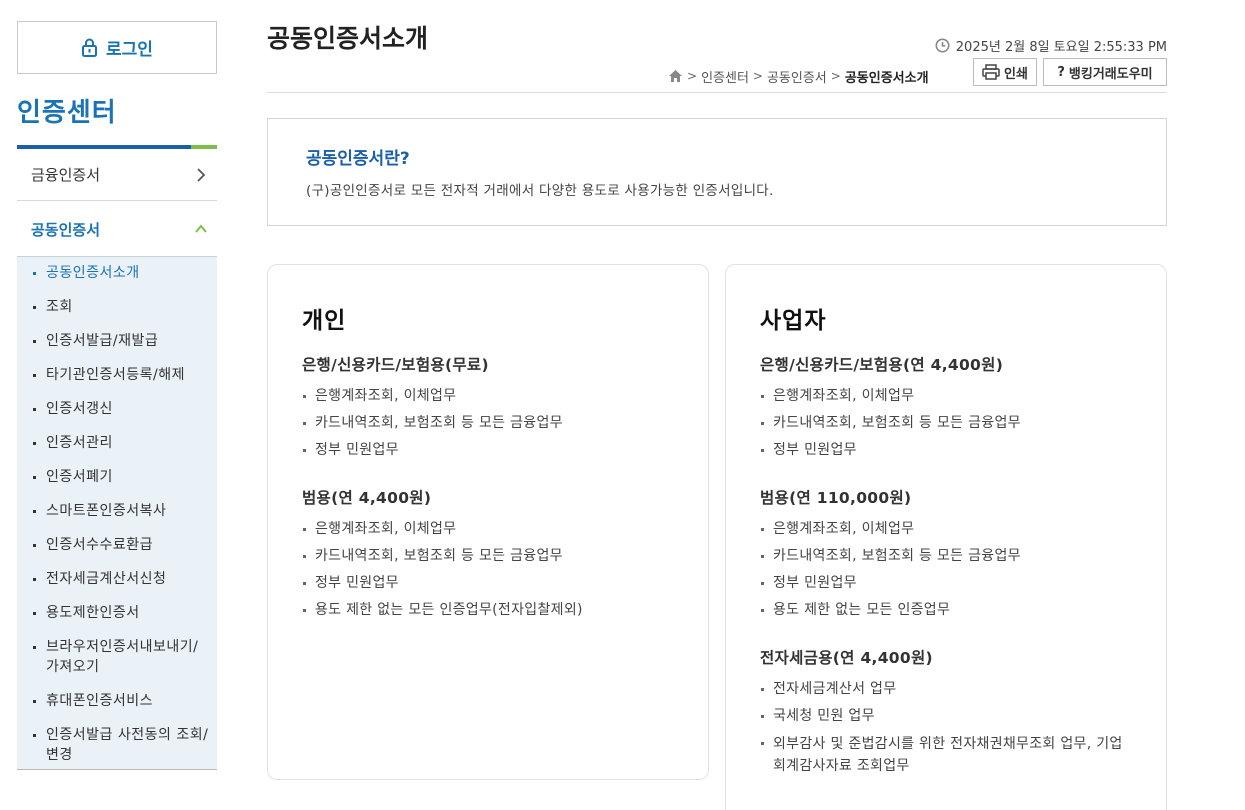 The width and height of the screenshot is (1245, 810). I want to click on datetime-text: 2025년 2월 8일 토요일 2:55:33 PM, so click(1061, 47).